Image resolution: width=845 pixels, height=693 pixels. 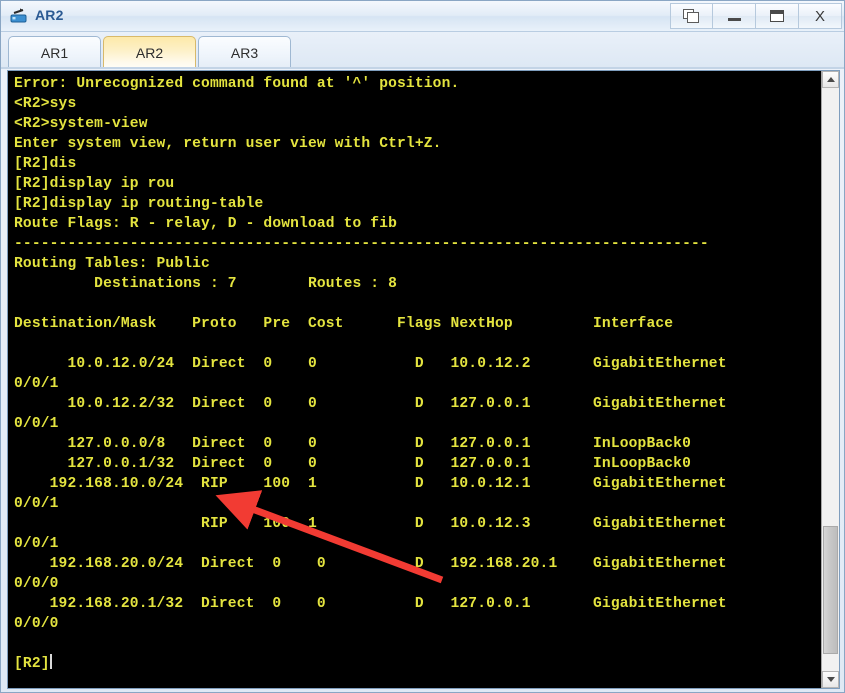 What do you see at coordinates (830, 590) in the screenshot?
I see `scrollbar-thumb` at bounding box center [830, 590].